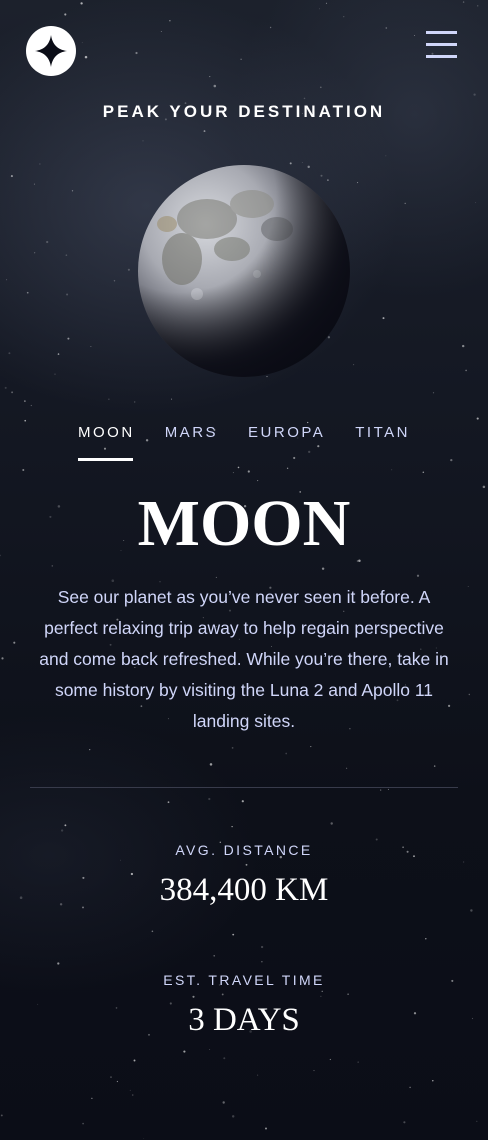 This screenshot has width=488, height=1140. What do you see at coordinates (106, 440) in the screenshot?
I see `tab-moon: MOON` at bounding box center [106, 440].